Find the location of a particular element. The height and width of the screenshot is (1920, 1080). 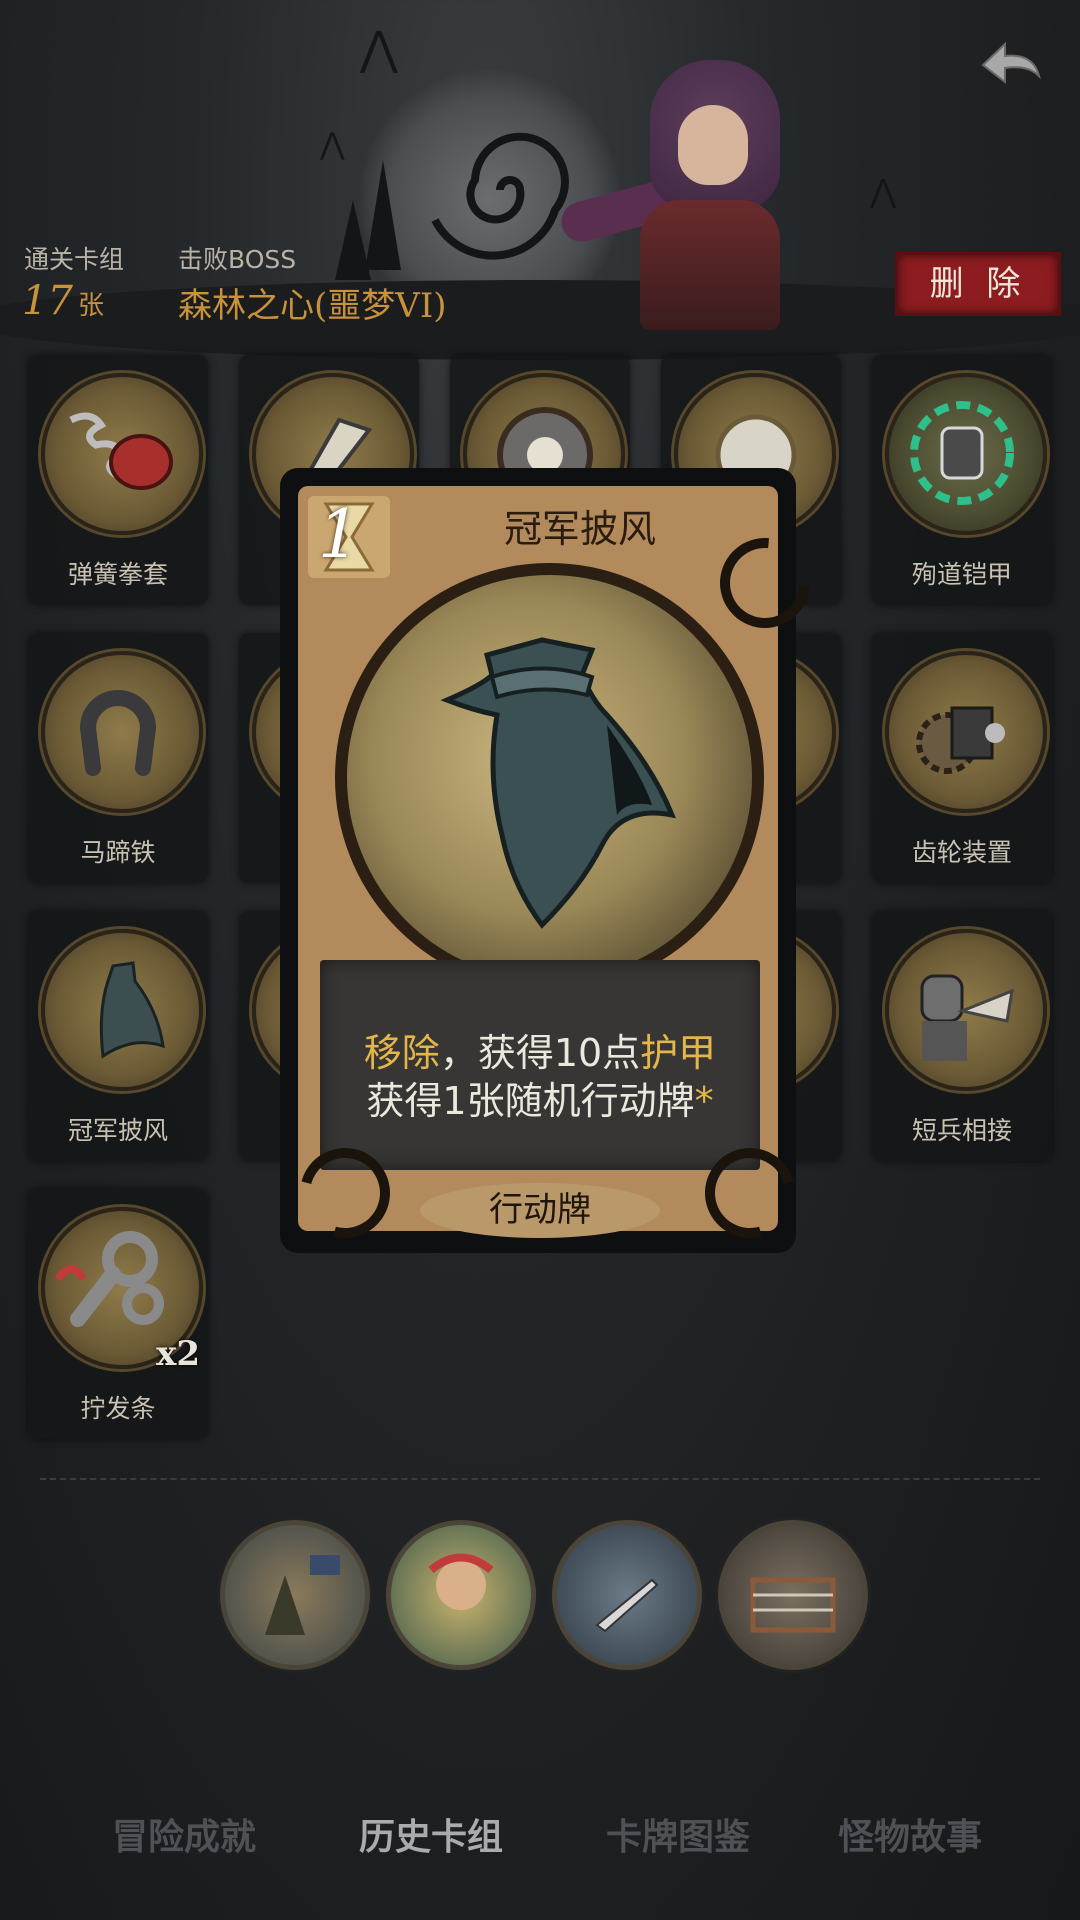

deck-unit: 张 is located at coordinates (91, 306).